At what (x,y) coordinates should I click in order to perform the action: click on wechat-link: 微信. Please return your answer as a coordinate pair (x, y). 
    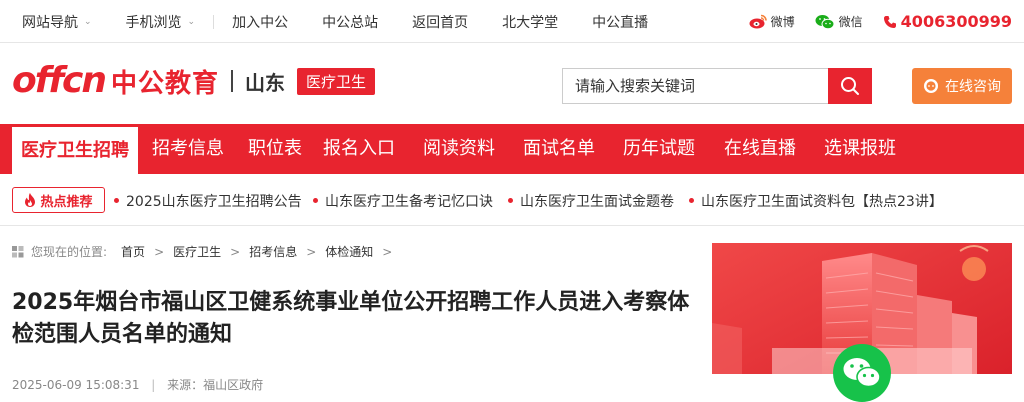
    Looking at the image, I should click on (839, 21).